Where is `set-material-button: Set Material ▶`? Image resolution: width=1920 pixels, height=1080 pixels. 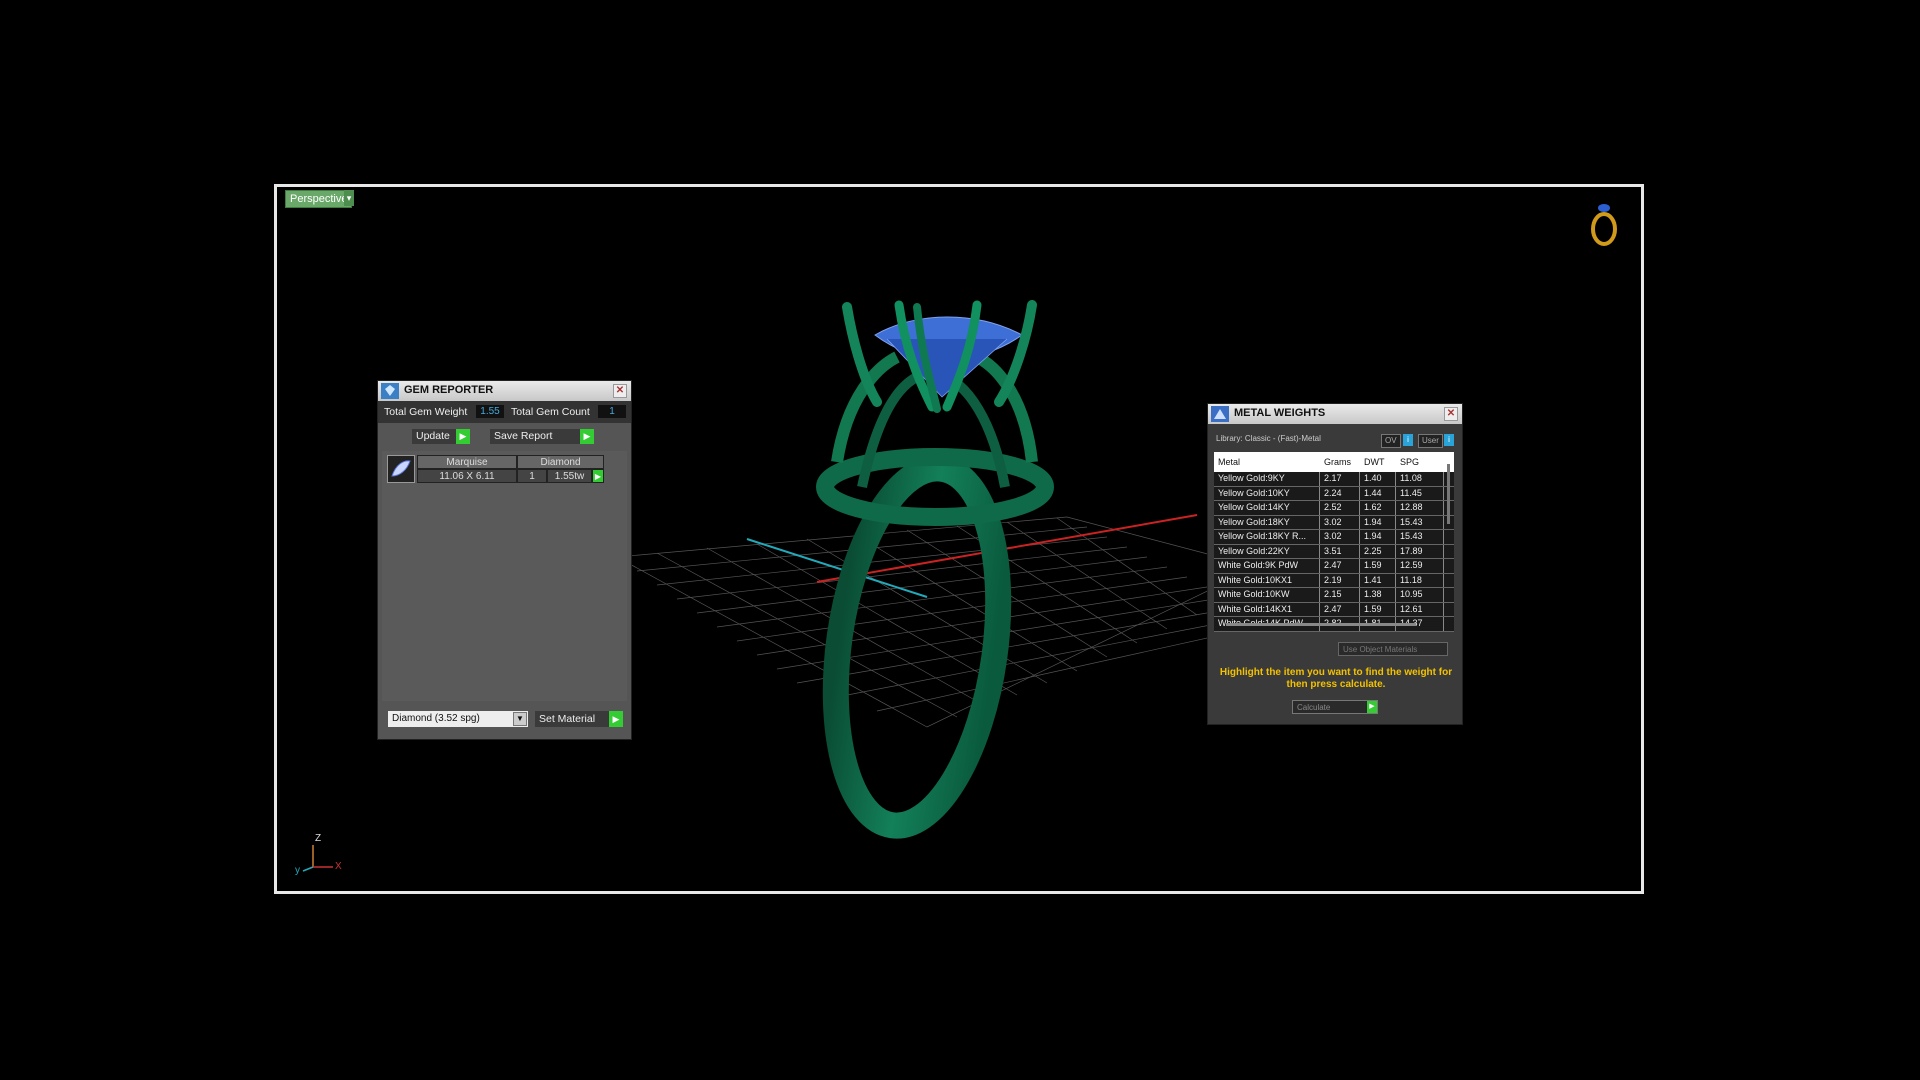 set-material-button: Set Material ▶ is located at coordinates (579, 719).